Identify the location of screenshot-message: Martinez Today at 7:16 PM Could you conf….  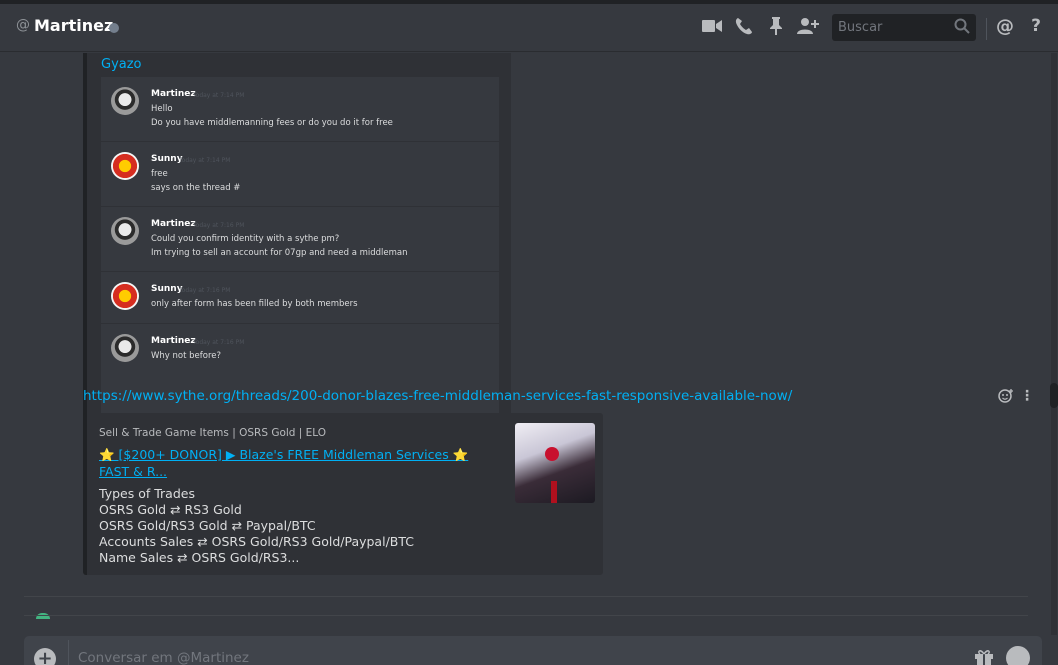
(300, 239).